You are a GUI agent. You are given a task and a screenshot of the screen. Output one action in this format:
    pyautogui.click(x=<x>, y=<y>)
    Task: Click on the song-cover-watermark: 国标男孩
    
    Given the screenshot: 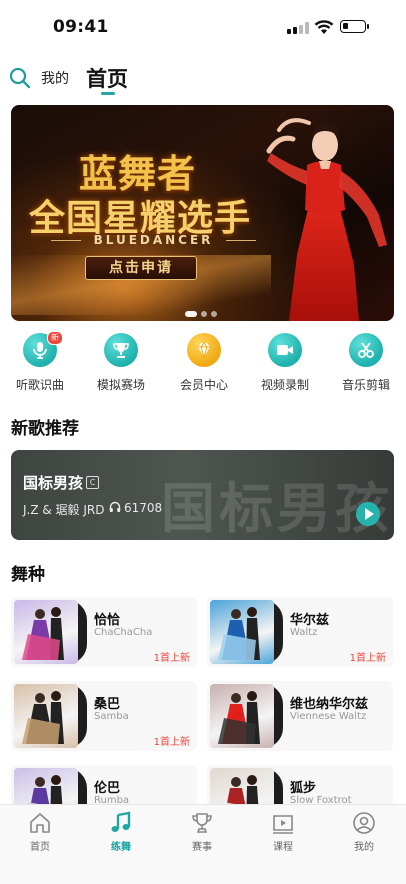 What is the action you would take?
    pyautogui.click(x=277, y=508)
    